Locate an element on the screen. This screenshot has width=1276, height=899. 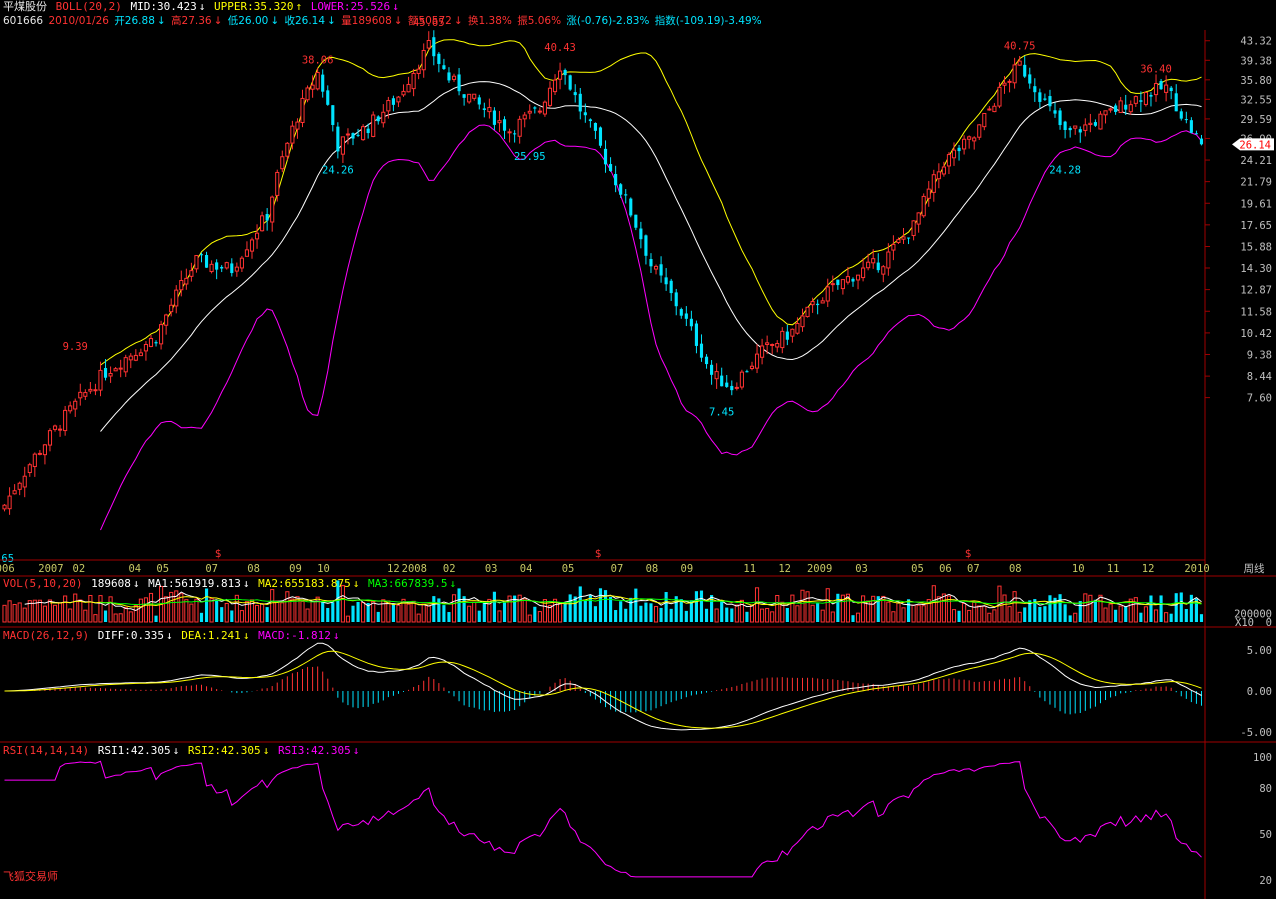
price-tick-label: 15.88 is located at coordinates (1256, 248).